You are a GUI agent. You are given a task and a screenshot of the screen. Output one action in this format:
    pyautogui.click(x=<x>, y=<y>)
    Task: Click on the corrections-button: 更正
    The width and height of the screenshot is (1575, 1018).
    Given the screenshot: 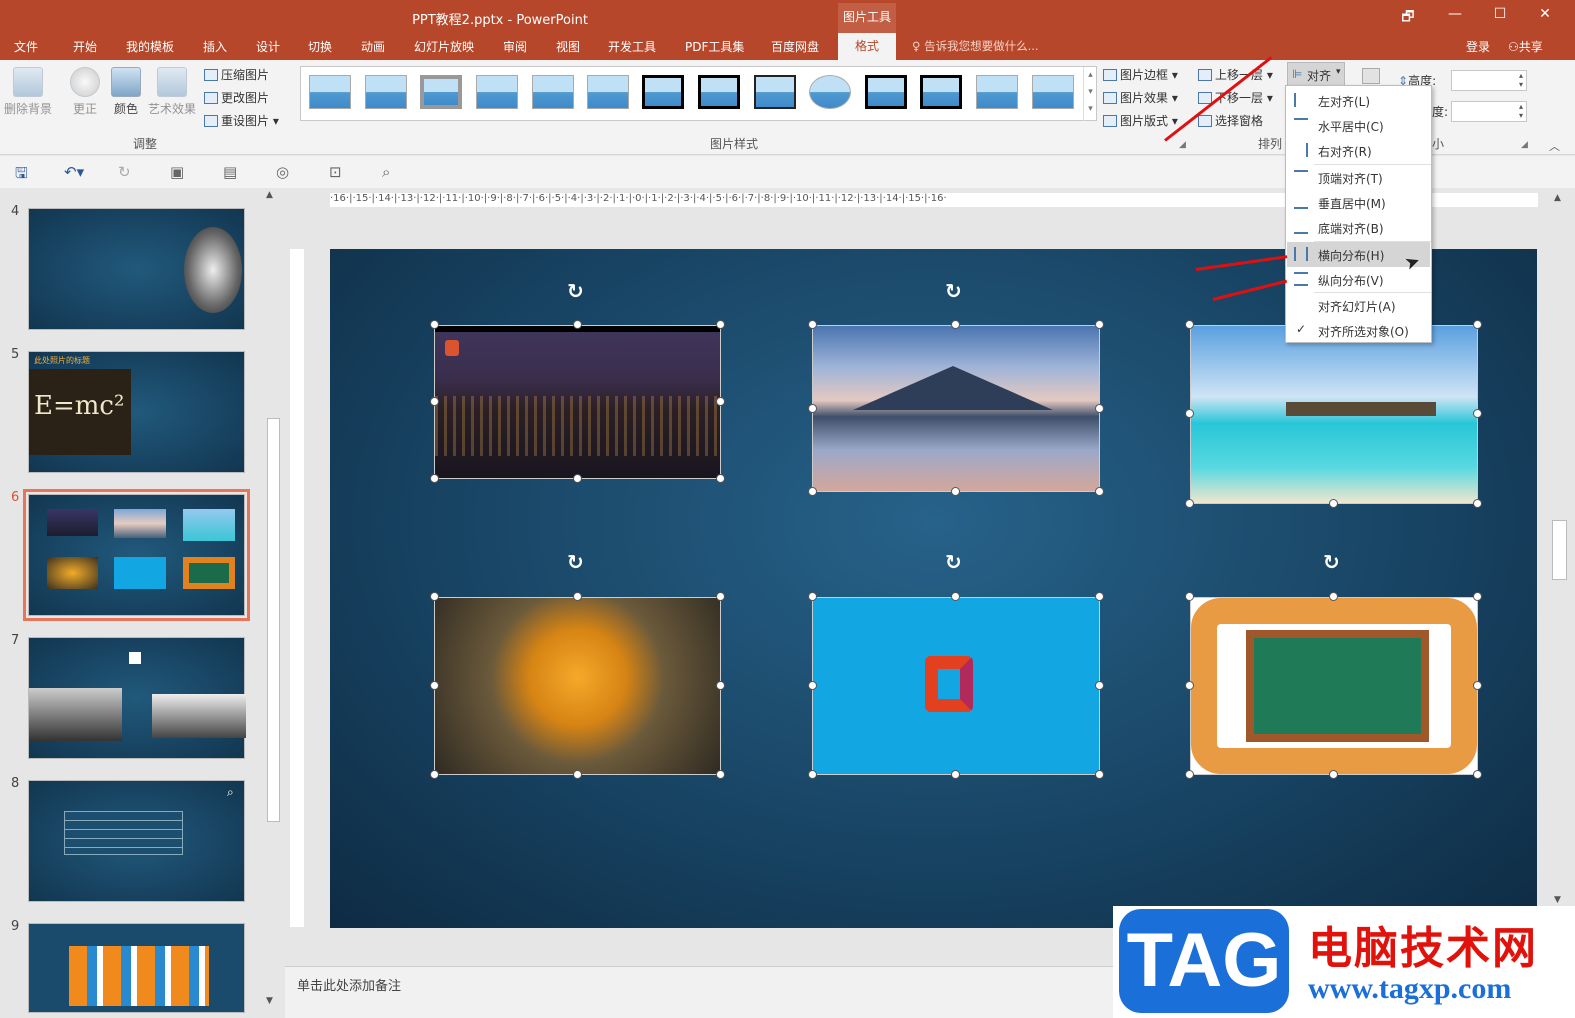 What is the action you would take?
    pyautogui.click(x=85, y=92)
    